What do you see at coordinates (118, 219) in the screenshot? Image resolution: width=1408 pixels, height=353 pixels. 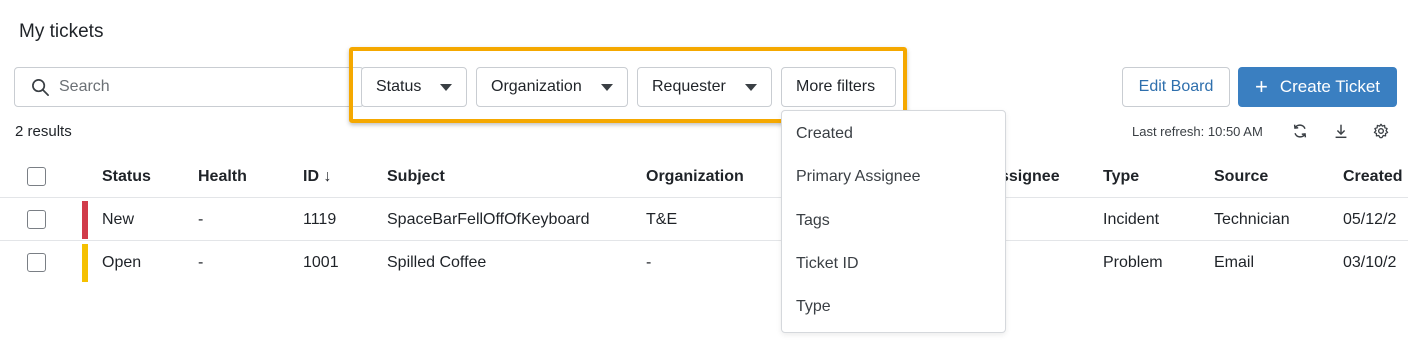 I see `cell-status: New` at bounding box center [118, 219].